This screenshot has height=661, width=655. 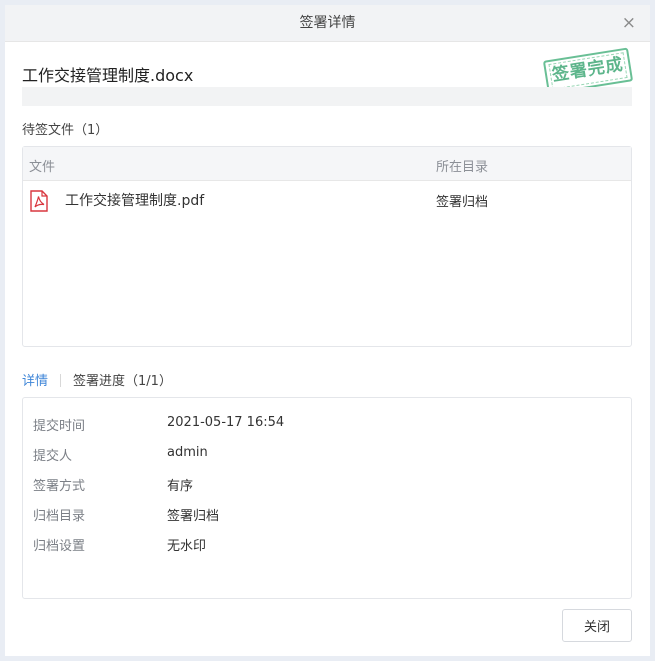 What do you see at coordinates (187, 546) in the screenshot?
I see `detail-value: 无水印` at bounding box center [187, 546].